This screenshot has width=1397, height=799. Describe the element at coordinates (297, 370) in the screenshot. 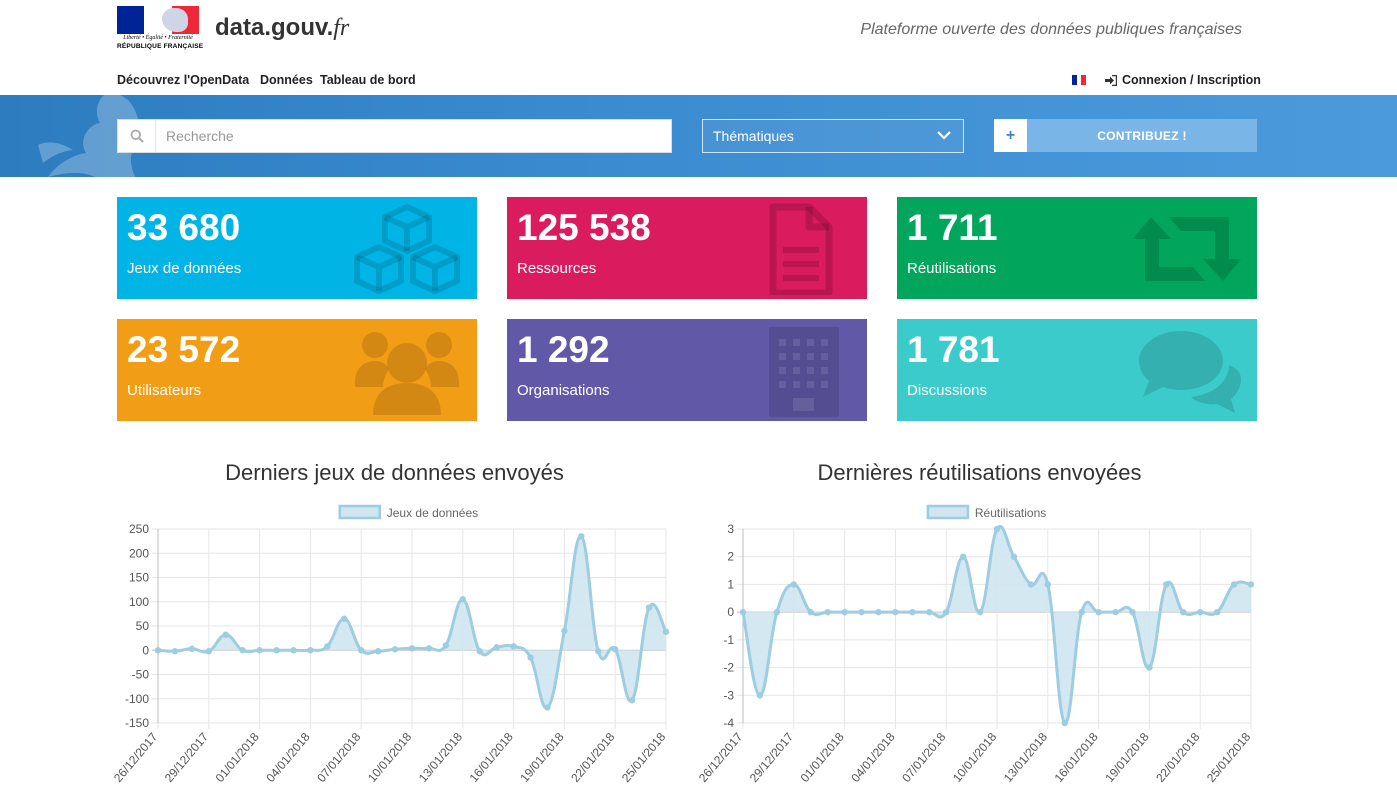

I see `stat-tile-users: 23 572 Utilisateurs` at that location.